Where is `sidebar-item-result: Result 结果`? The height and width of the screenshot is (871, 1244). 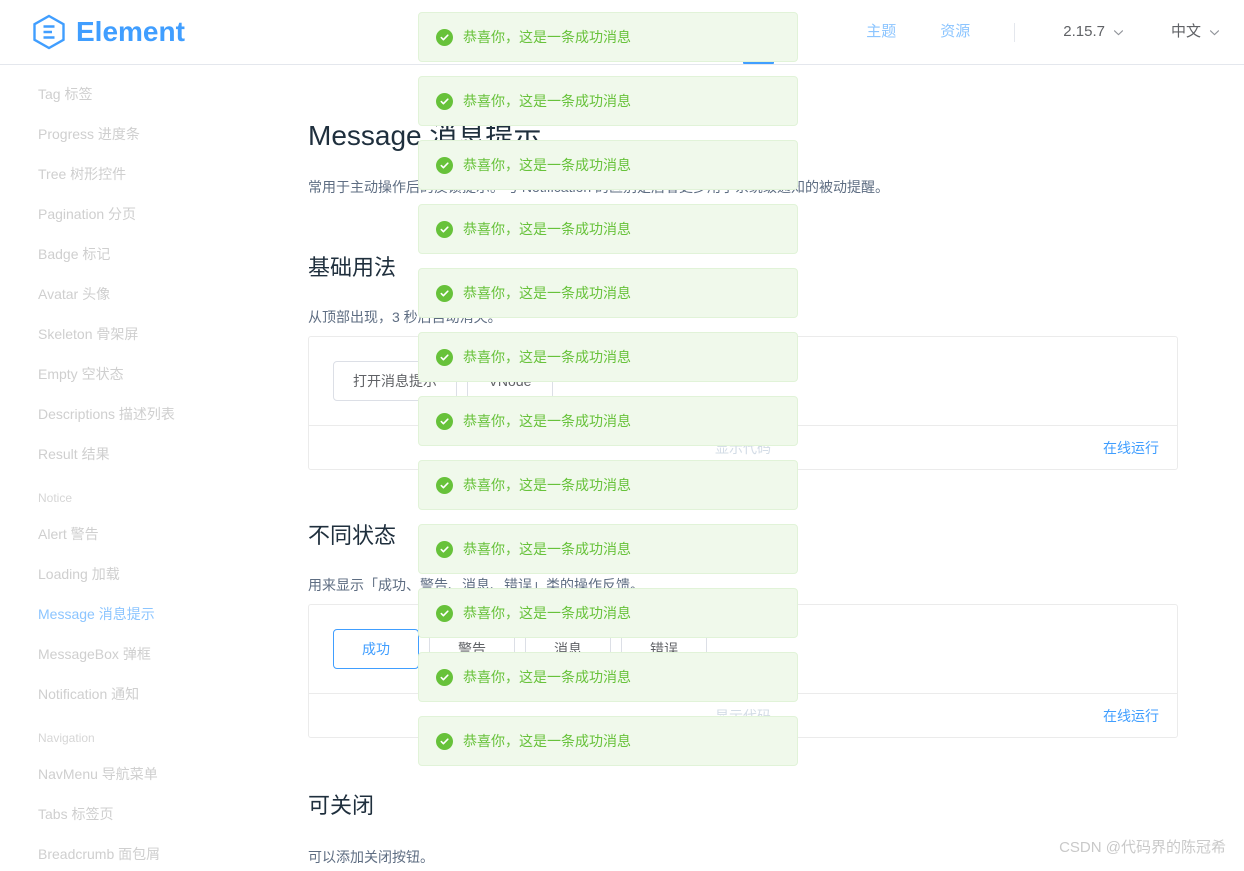
sidebar-item-result: Result 结果 is located at coordinates (150, 454).